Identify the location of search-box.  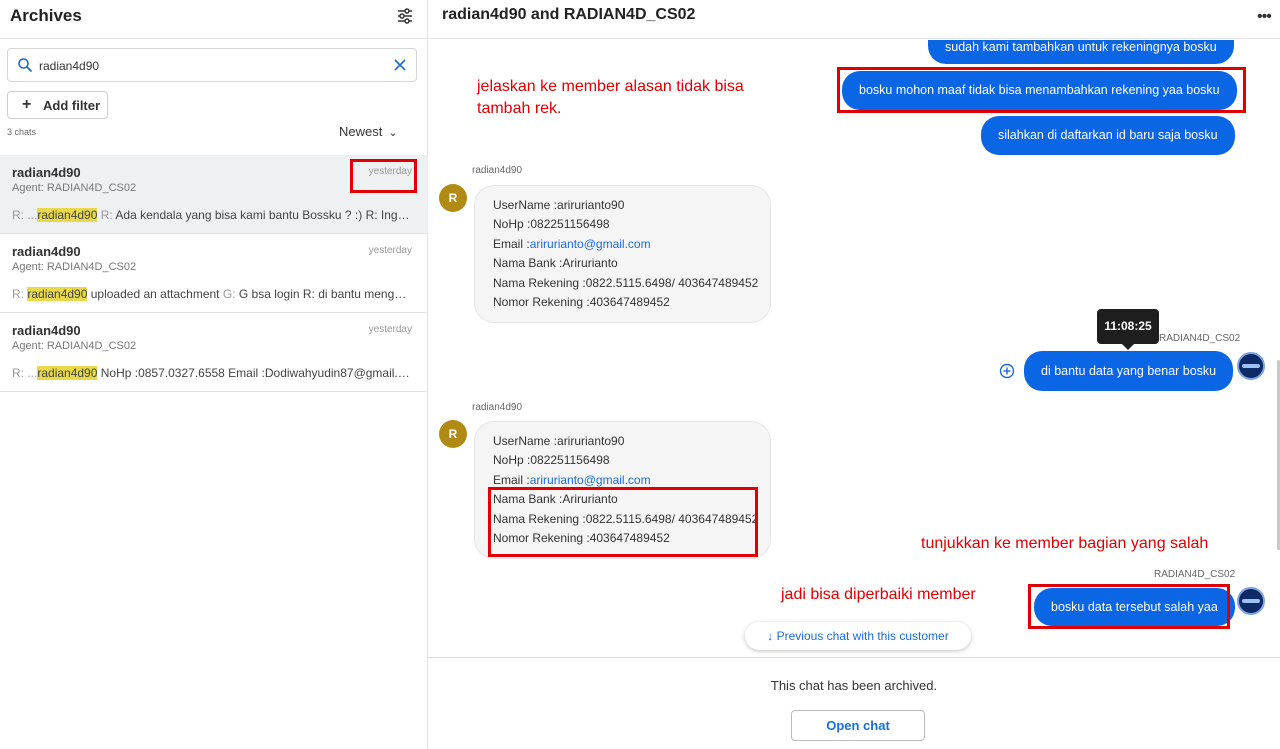
(212, 65).